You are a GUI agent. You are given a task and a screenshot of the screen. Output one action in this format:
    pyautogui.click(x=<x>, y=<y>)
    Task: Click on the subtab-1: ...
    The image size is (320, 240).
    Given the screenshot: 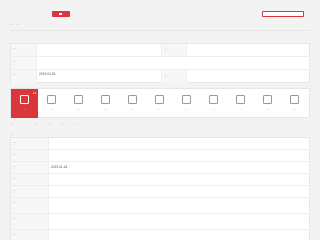 What is the action you would take?
    pyautogui.click(x=24, y=125)
    